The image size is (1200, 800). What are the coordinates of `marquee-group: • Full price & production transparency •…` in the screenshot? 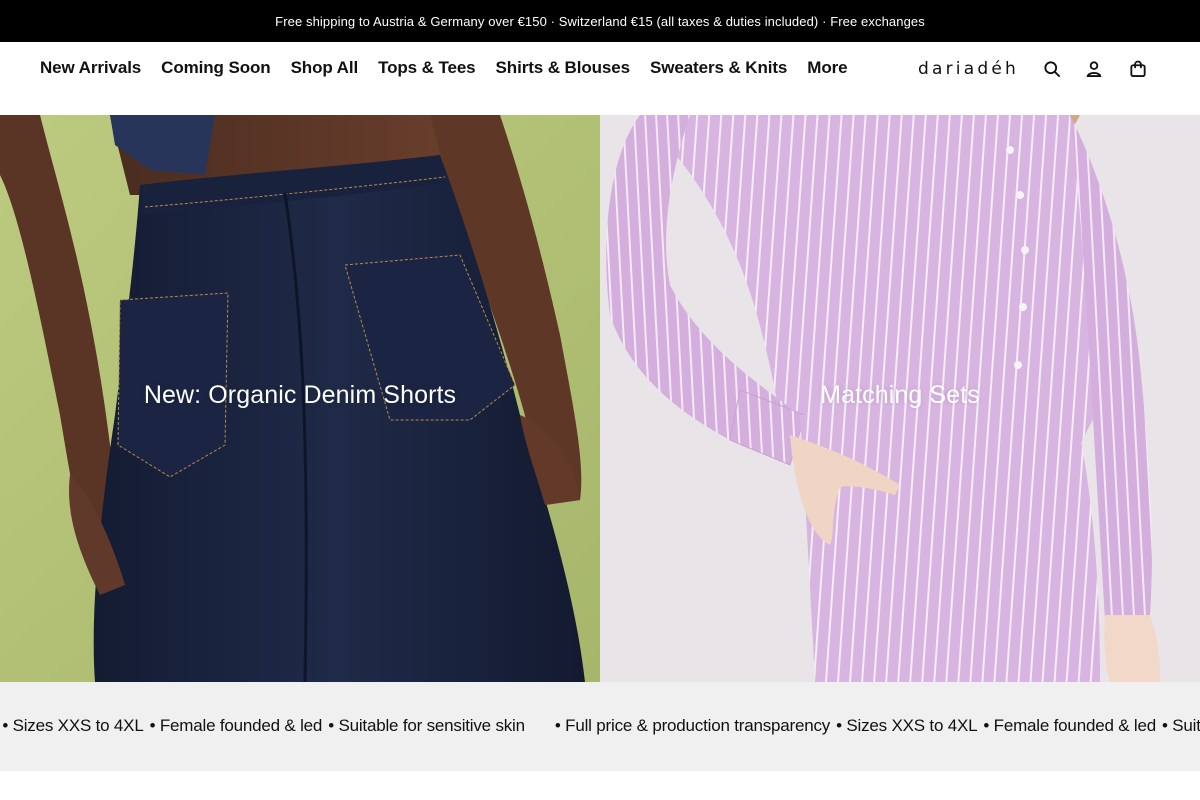 It's located at (877, 726).